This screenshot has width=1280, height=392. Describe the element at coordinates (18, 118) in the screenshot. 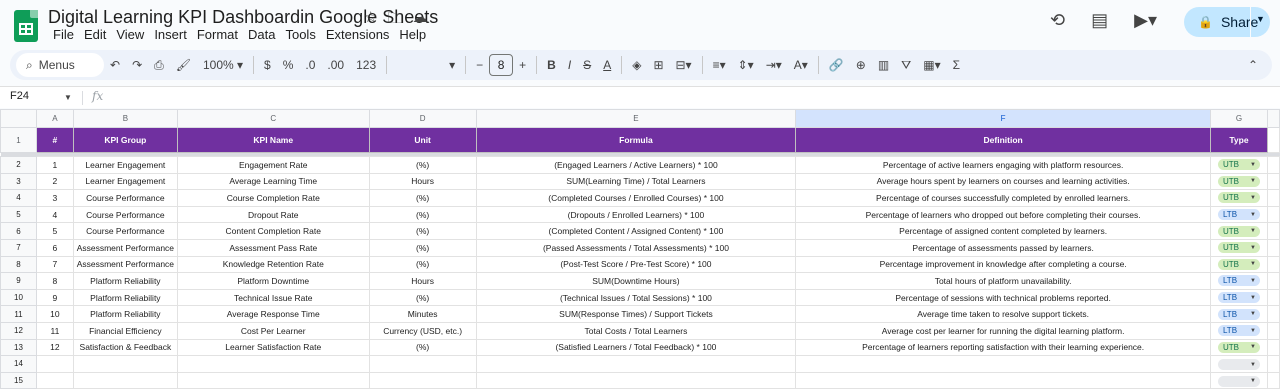

I see `select-all-corner` at that location.